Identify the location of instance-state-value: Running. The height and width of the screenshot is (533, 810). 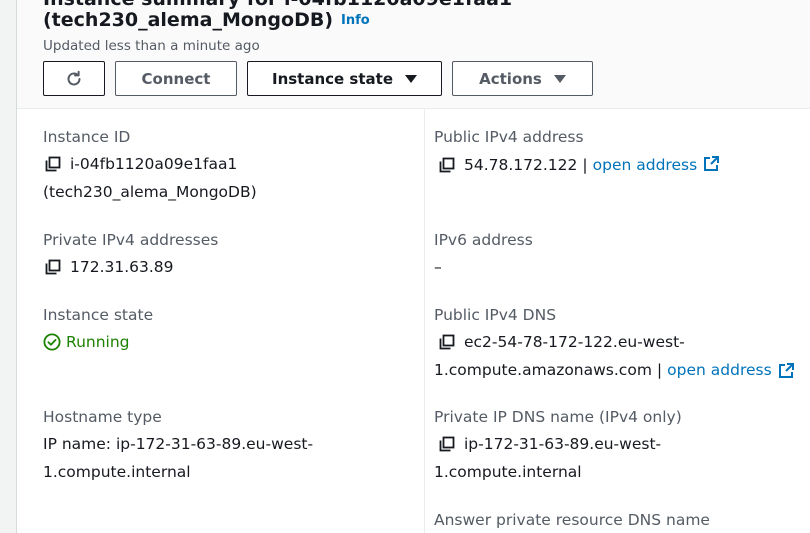
(86, 342).